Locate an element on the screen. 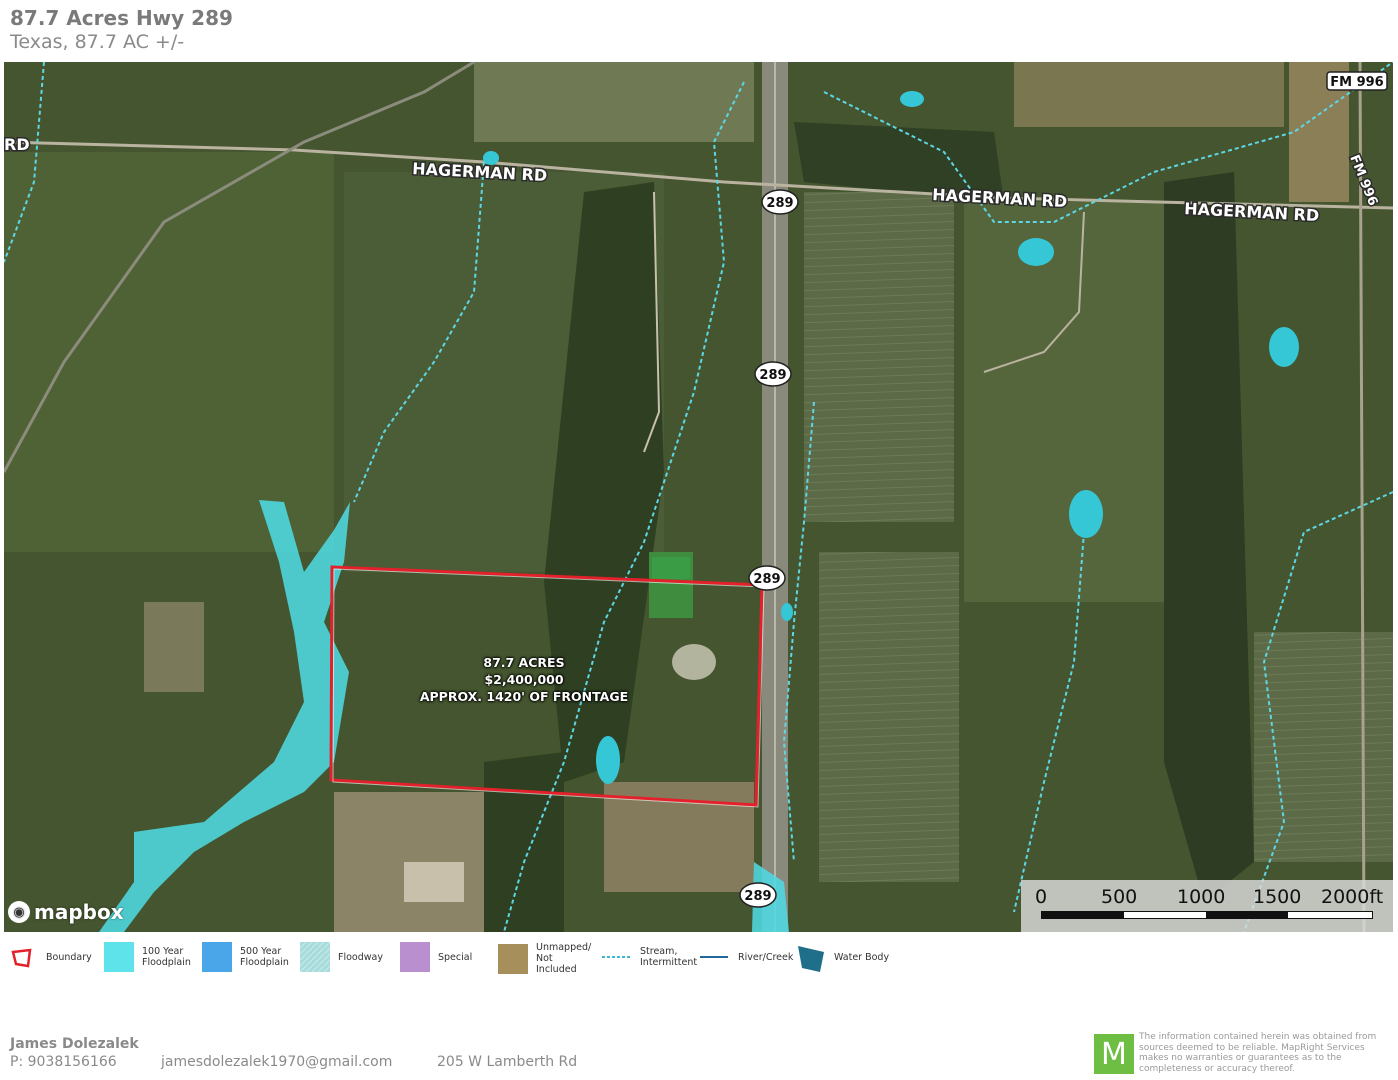 The width and height of the screenshot is (1398, 1080). field-ne is located at coordinates (1149, 94).